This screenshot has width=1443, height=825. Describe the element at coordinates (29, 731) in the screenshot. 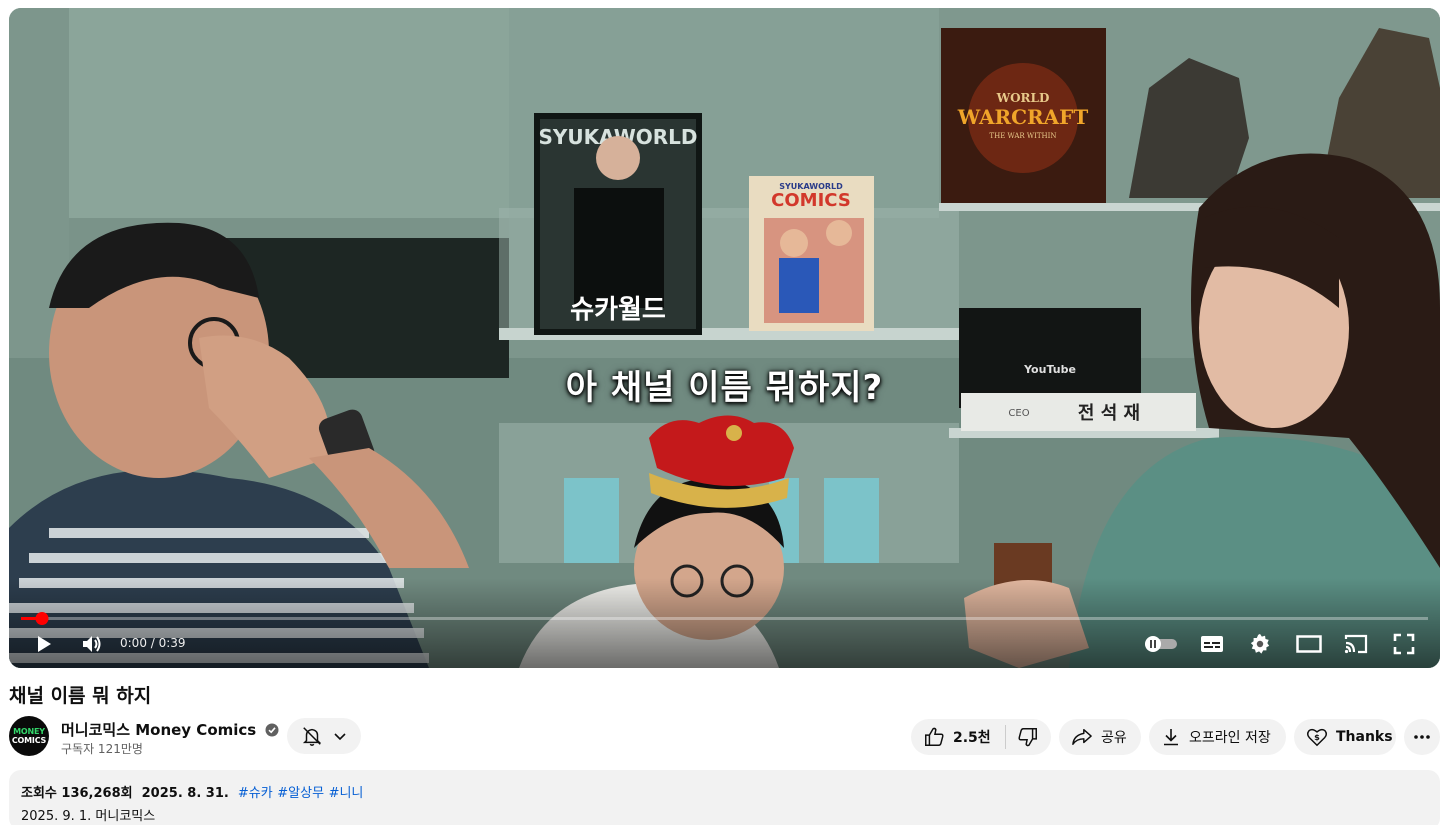

I see `avatar-text-line1: MONEY` at that location.